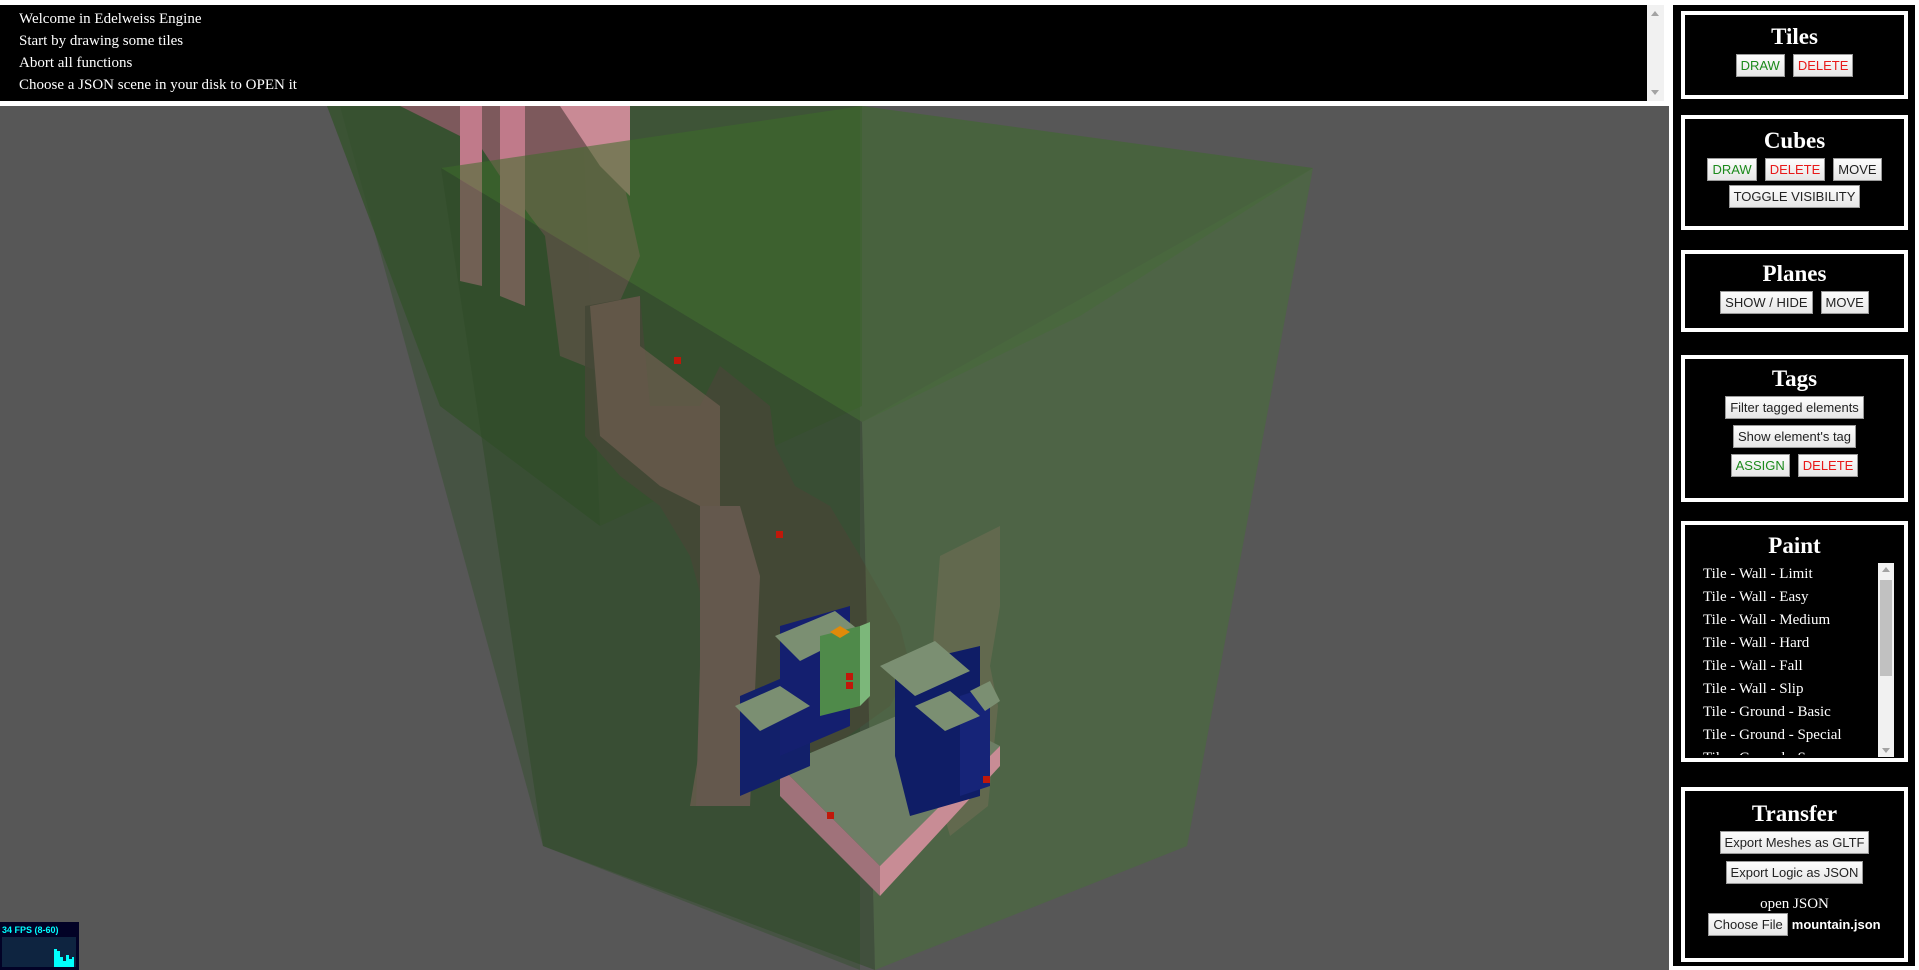  What do you see at coordinates (1836, 924) in the screenshot?
I see `selected-file-name: mountain.json` at bounding box center [1836, 924].